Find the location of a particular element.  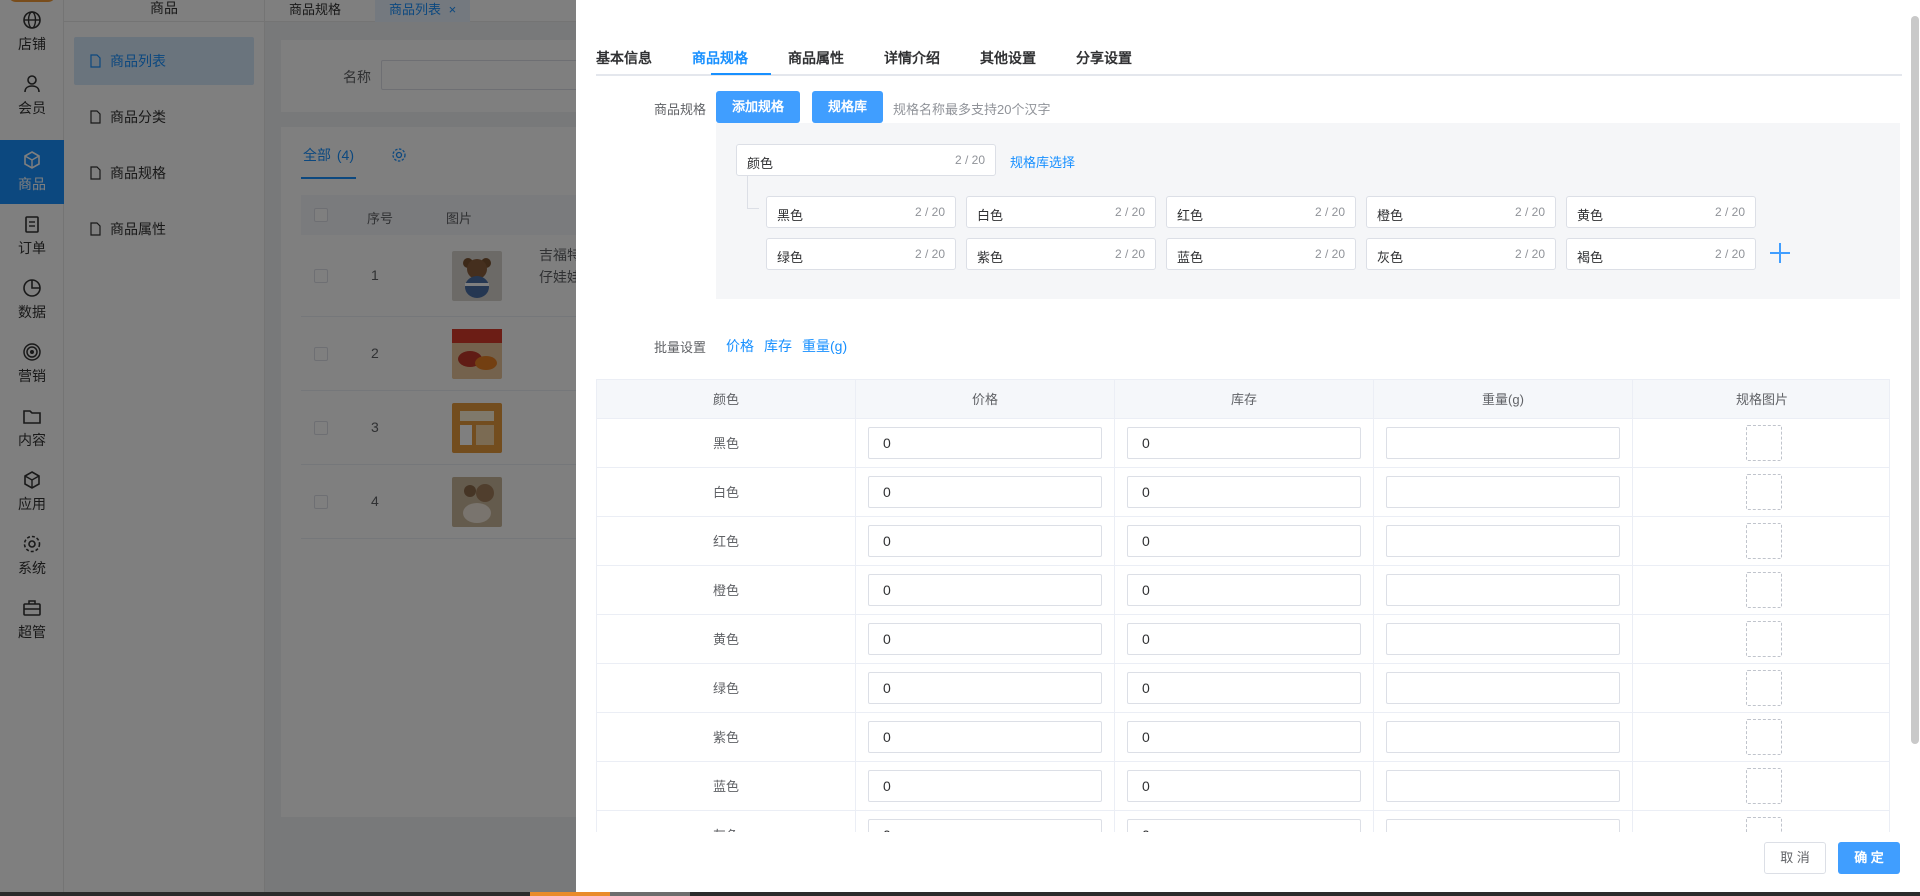

tab-detail: 详情介绍 is located at coordinates (912, 58).